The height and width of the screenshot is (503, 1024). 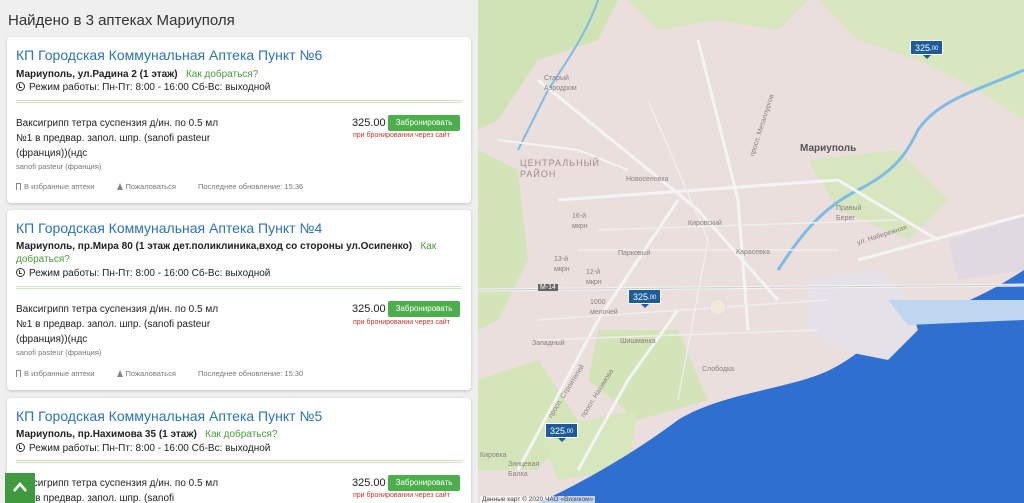 I want to click on map-label-area: Западный, so click(x=548, y=343).